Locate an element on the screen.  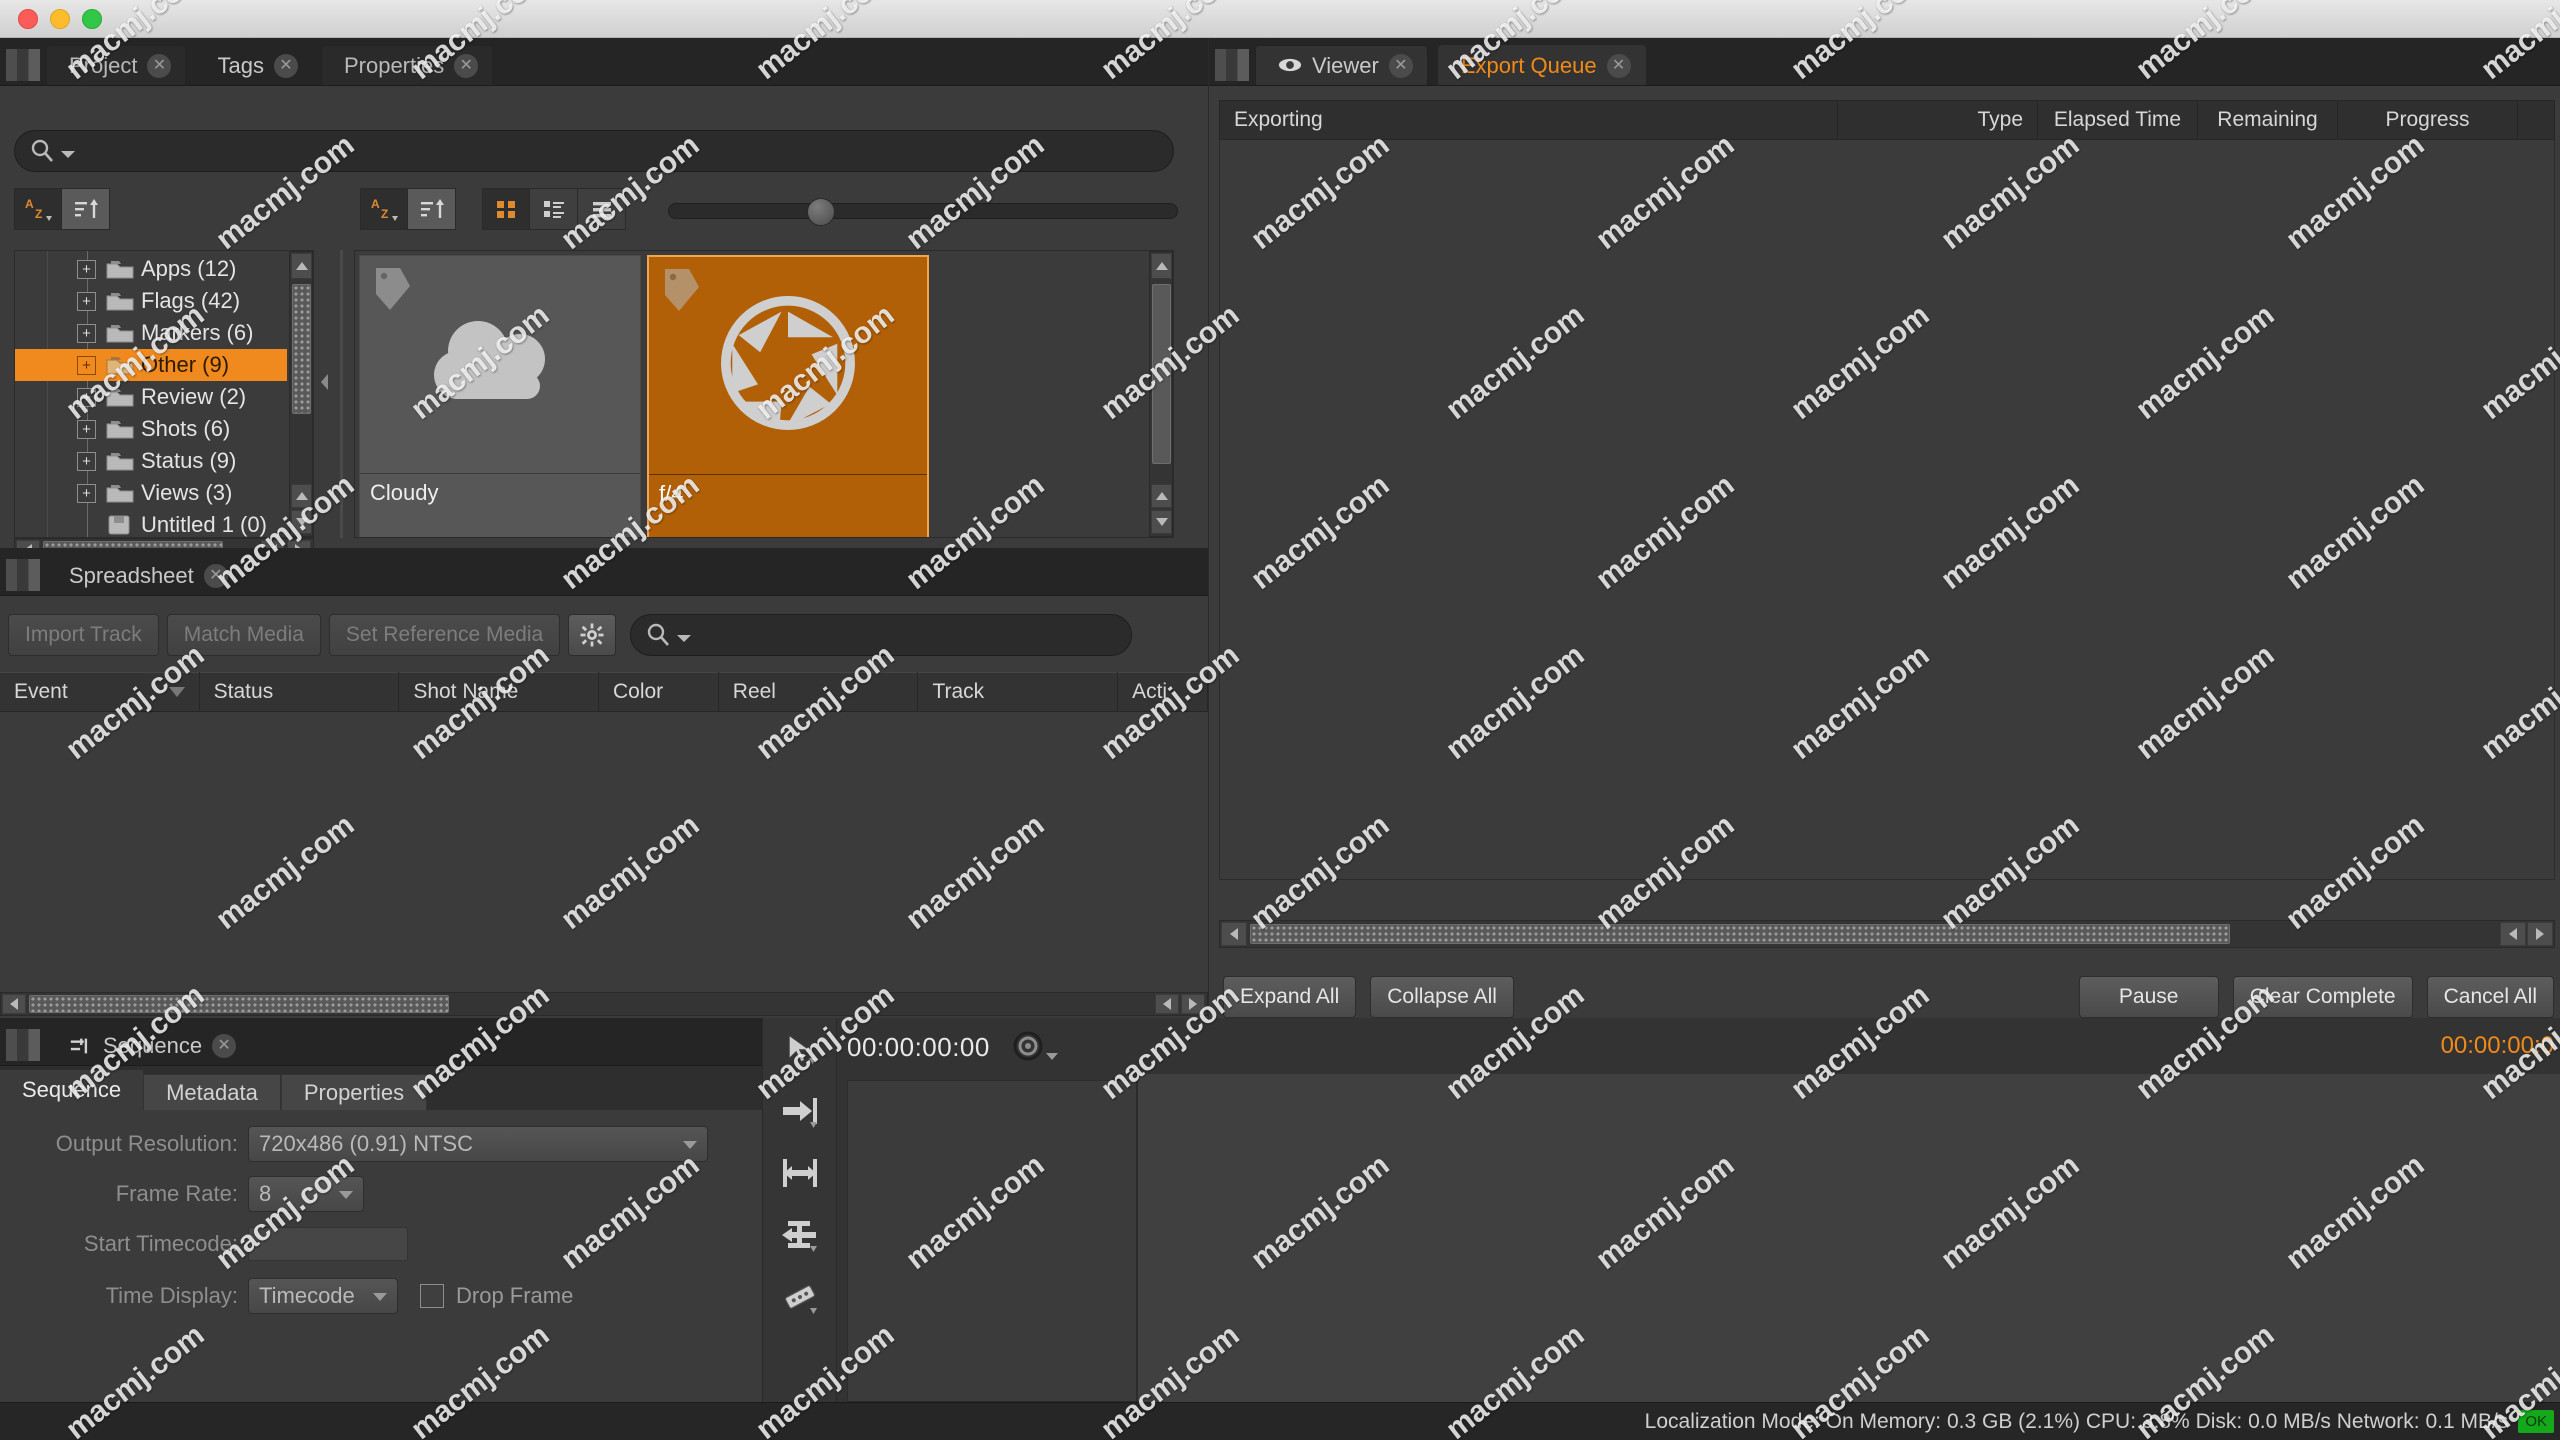
record-target-icon is located at coordinates (1035, 1047).